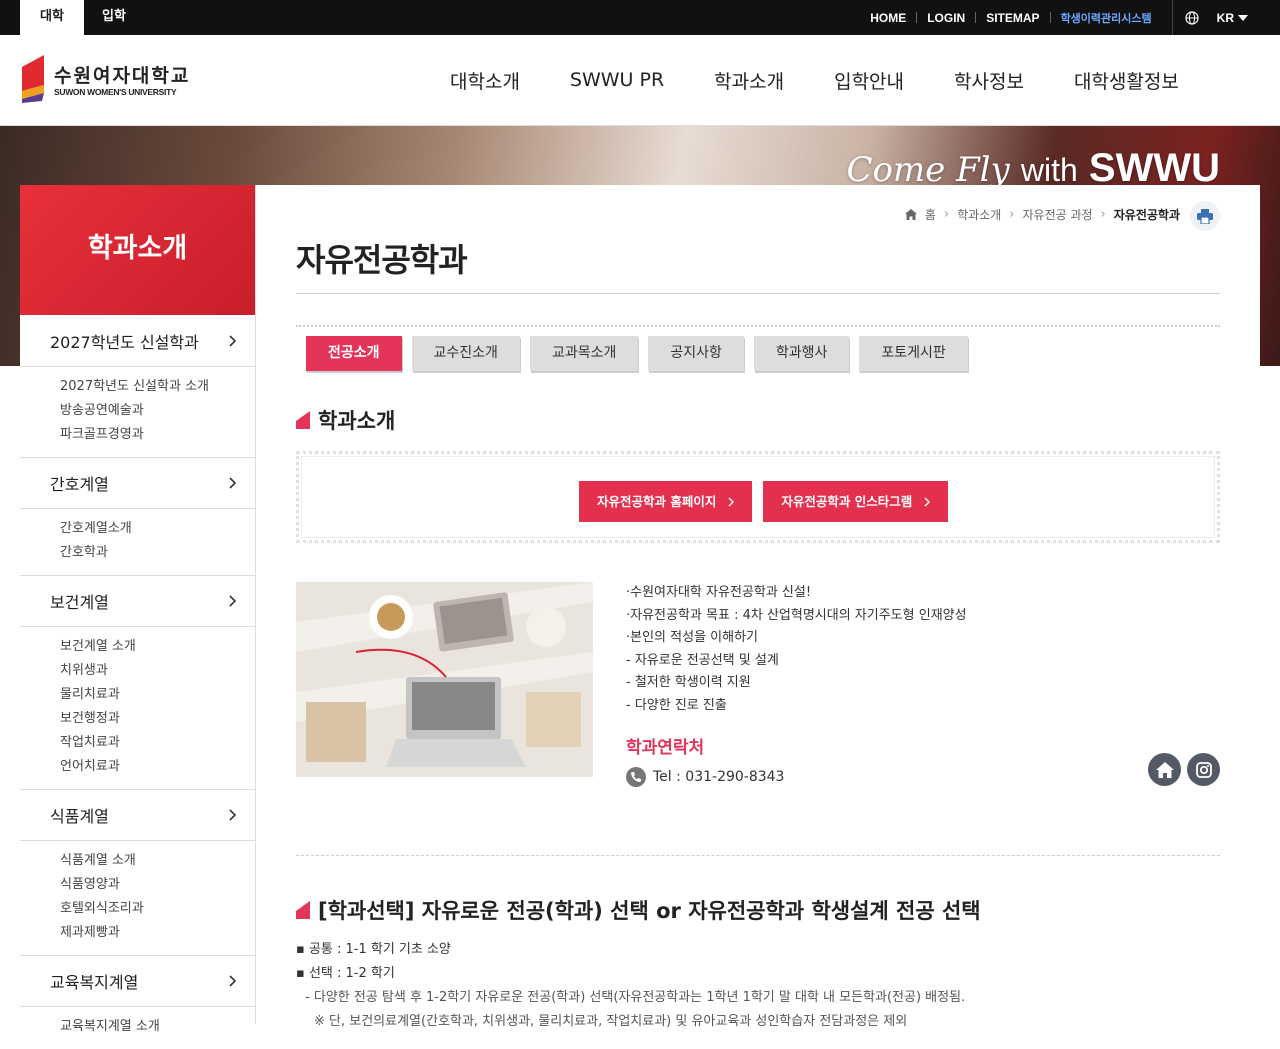 The width and height of the screenshot is (1280, 1049). What do you see at coordinates (137, 981) in the screenshot?
I see `sidebar-group-education-welfare: 교육복지계열` at bounding box center [137, 981].